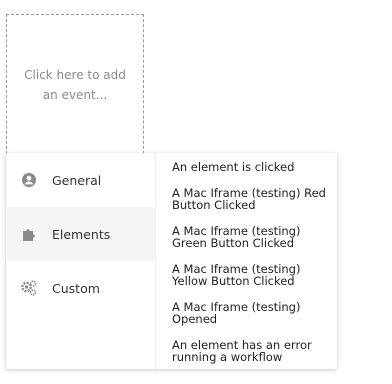  I want to click on category-elements: Elements, so click(81, 234).